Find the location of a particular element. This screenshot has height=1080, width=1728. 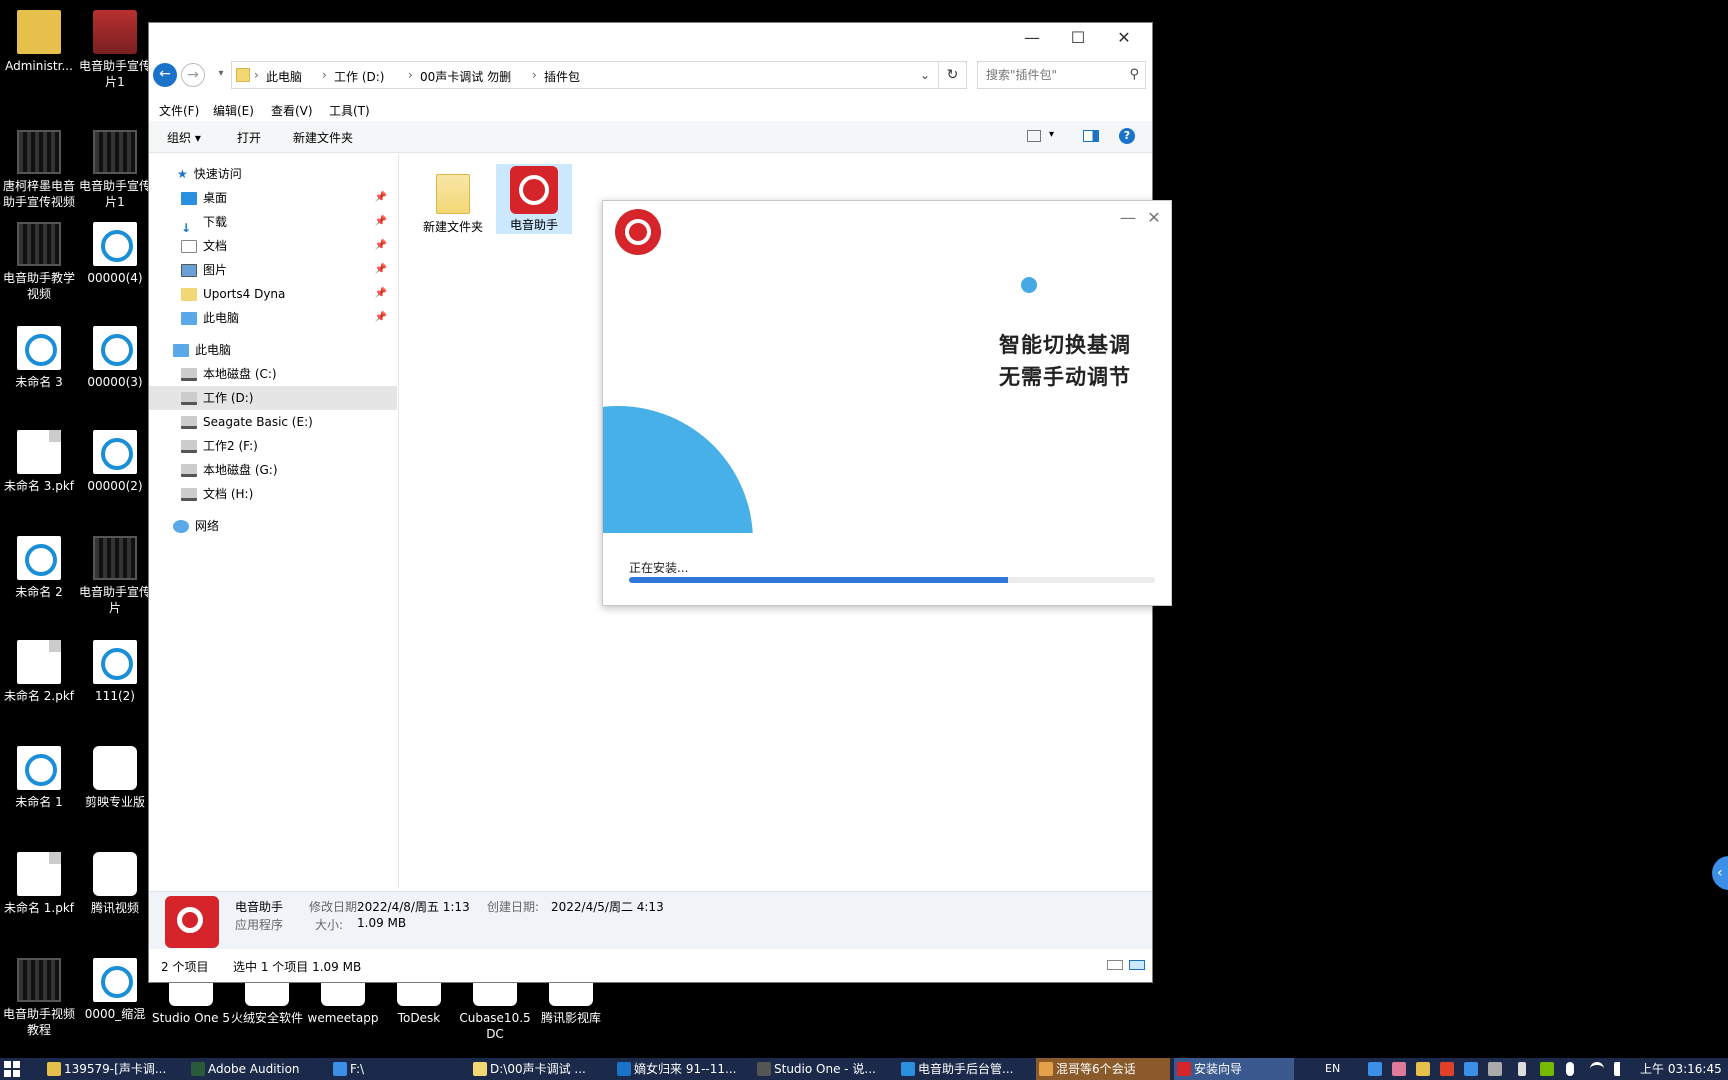

nav-uports4: Uports4 Dyna 📌 is located at coordinates (273, 294).